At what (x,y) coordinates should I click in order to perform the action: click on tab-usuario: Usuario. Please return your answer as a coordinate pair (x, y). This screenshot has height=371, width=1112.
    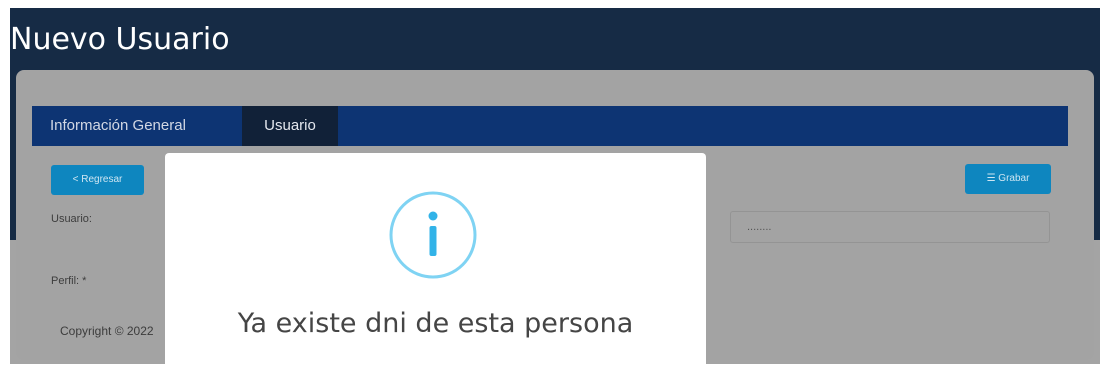
    Looking at the image, I should click on (290, 126).